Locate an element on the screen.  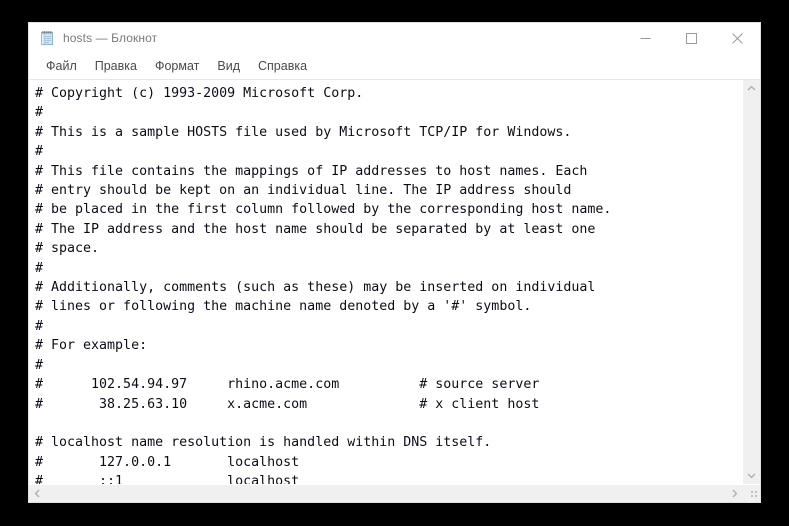
menu-item-help: Справка is located at coordinates (282, 66).